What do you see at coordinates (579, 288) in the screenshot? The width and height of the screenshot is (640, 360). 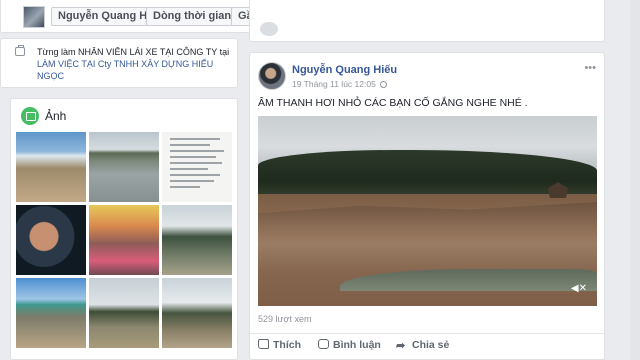 I see `mute-icon: ◀✕` at bounding box center [579, 288].